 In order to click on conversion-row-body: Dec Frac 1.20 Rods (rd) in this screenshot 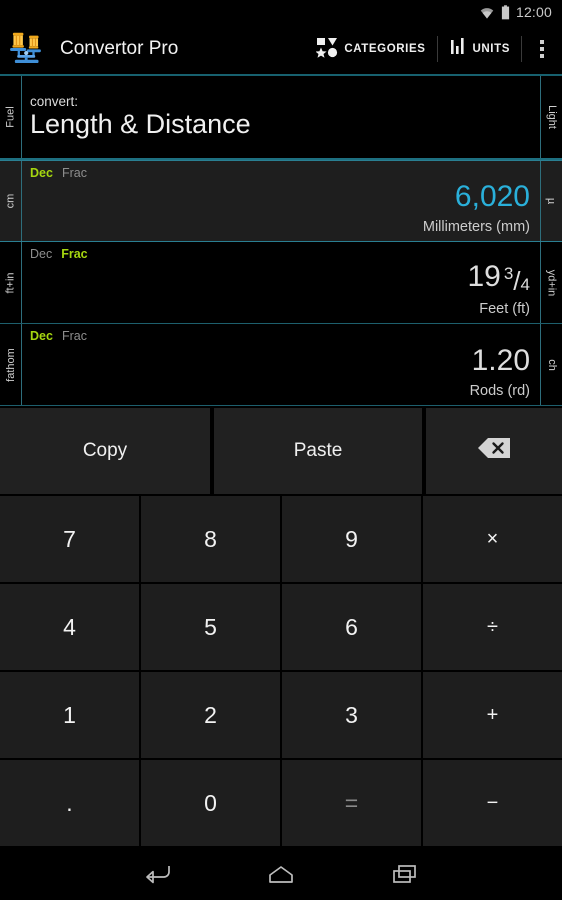, I will do `click(281, 364)`.